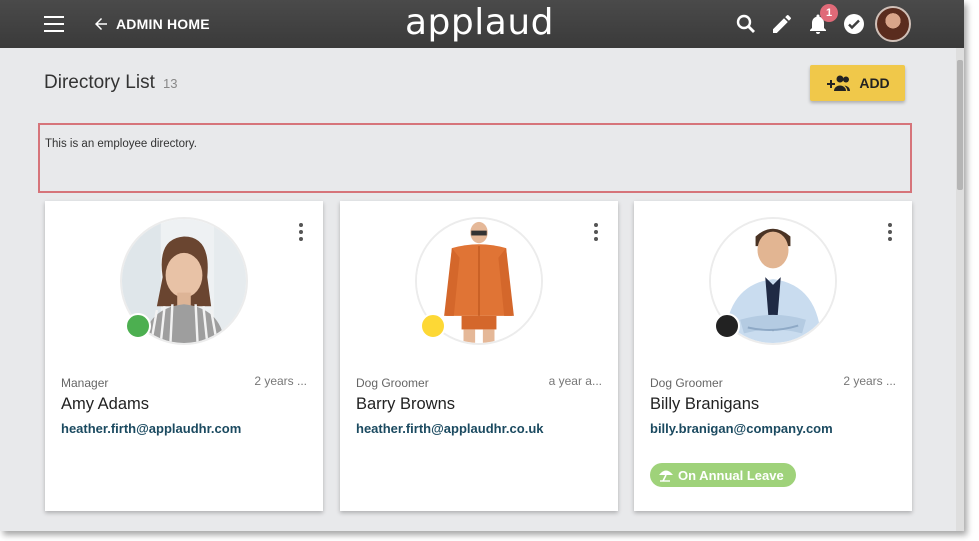 This screenshot has width=979, height=541. I want to click on pencil-icon, so click(782, 24).